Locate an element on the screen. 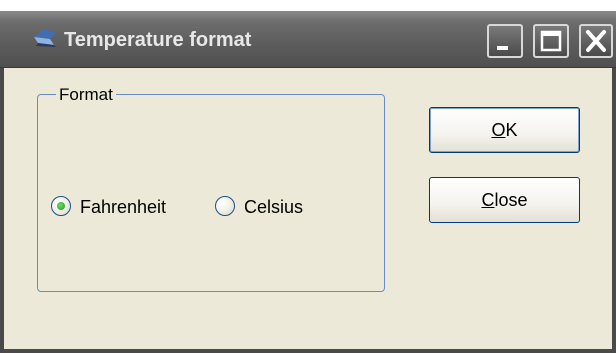  app-icon is located at coordinates (45, 37).